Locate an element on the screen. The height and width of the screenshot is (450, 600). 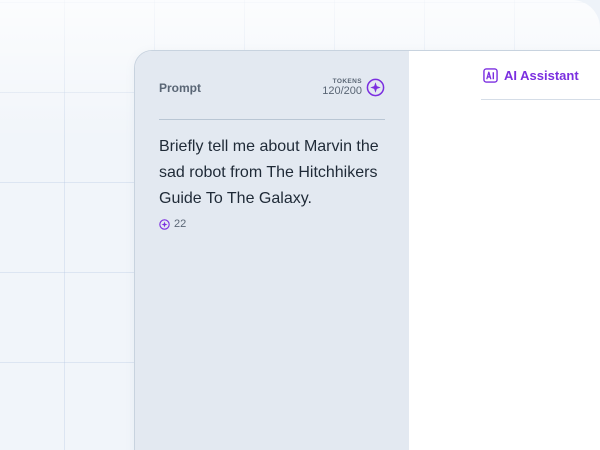
tab-ai-assistant: AI Assistant is located at coordinates (540, 75).